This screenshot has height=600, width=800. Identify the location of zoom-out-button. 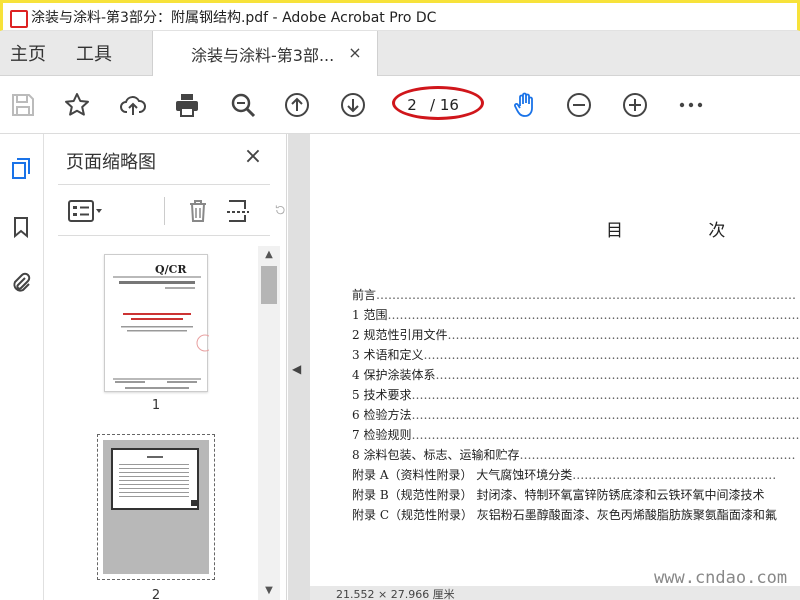
(579, 105).